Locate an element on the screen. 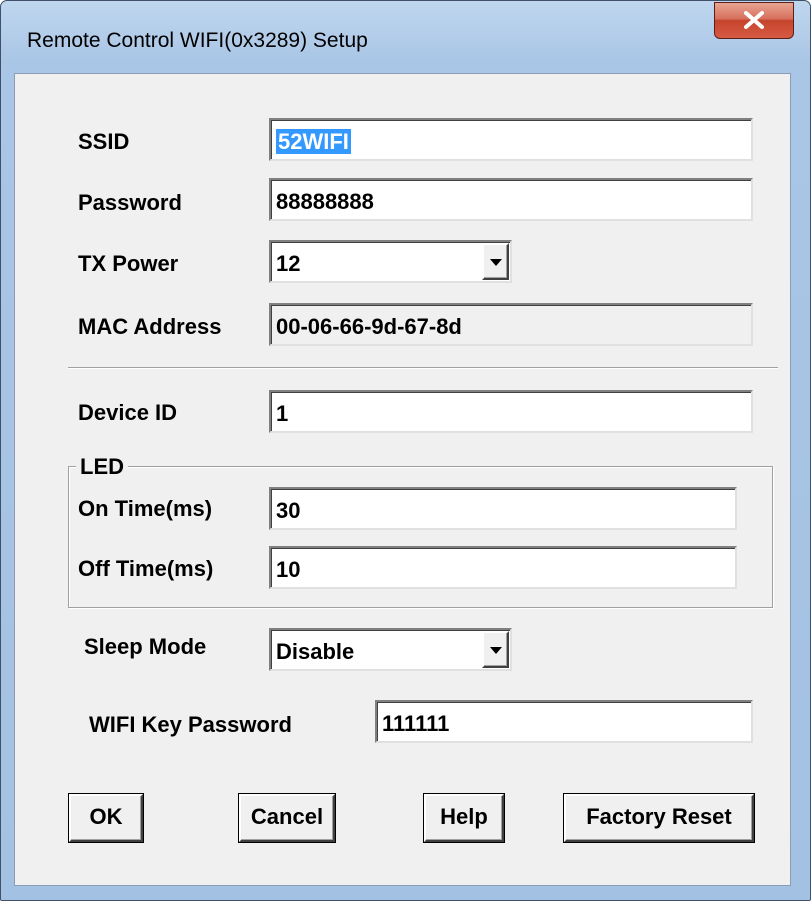  close-button is located at coordinates (754, 20).